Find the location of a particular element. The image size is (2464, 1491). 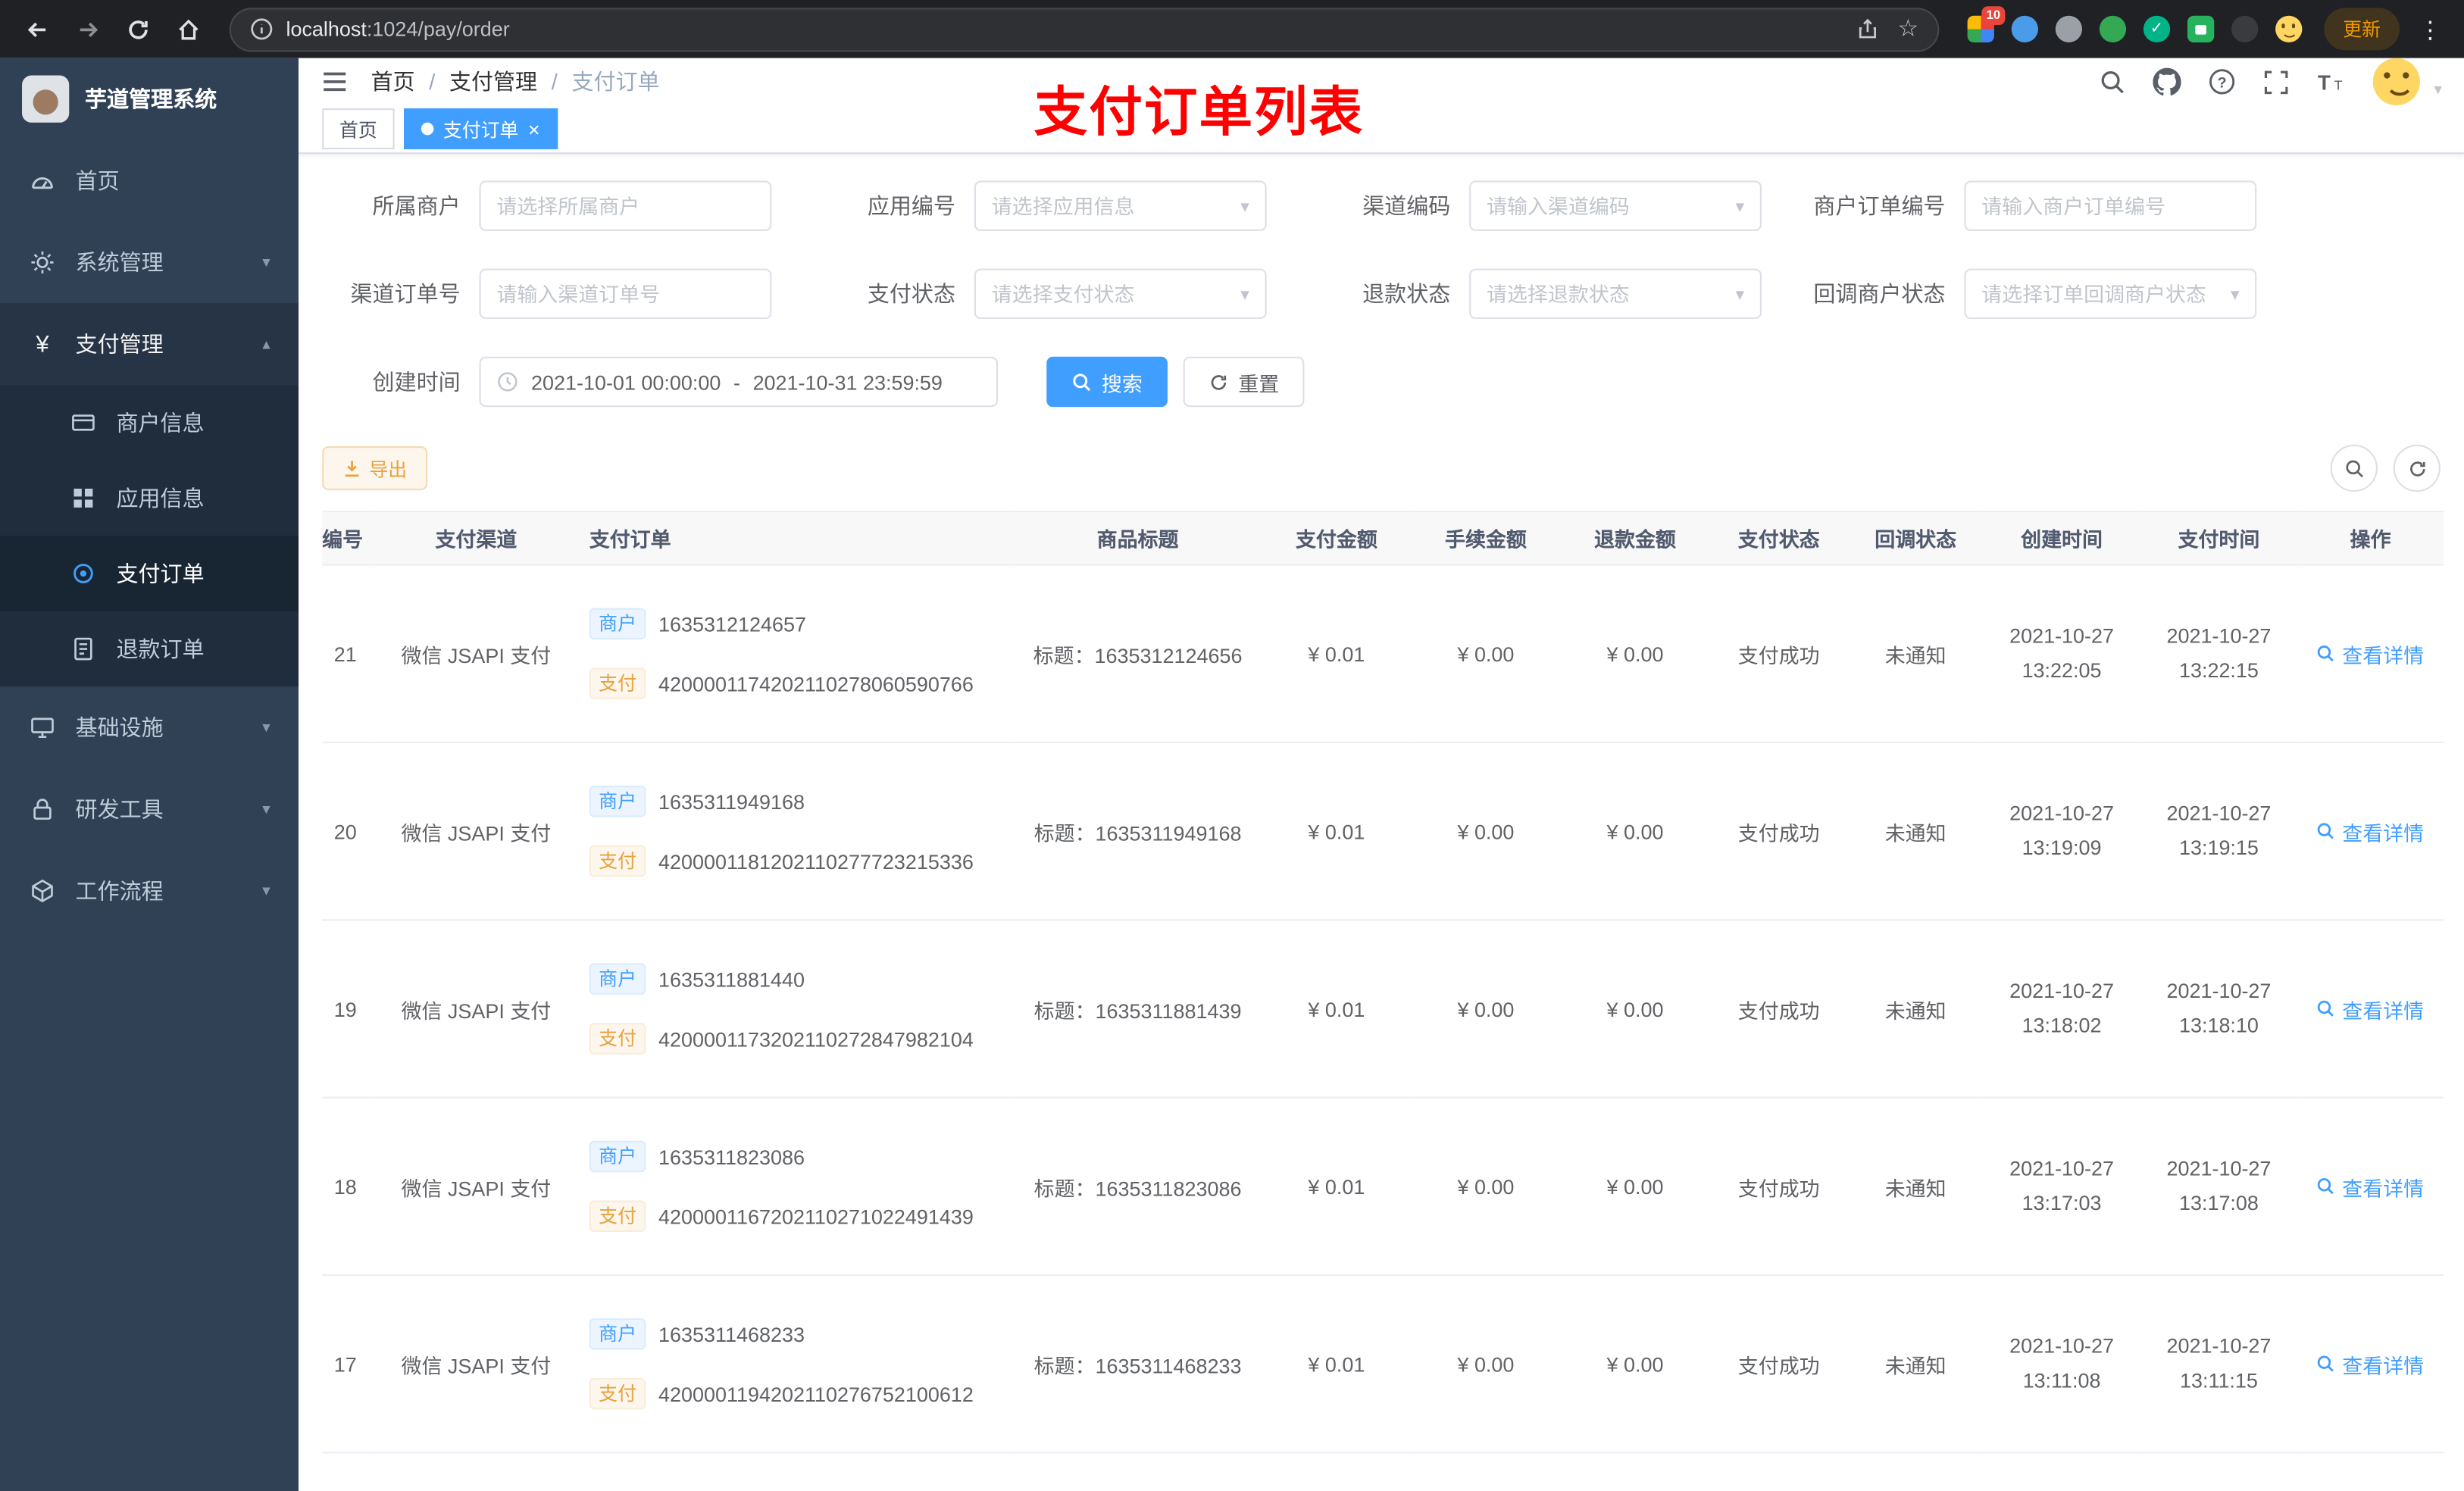

sidebar-item-merchant-info: 商户信息 is located at coordinates (149, 423).